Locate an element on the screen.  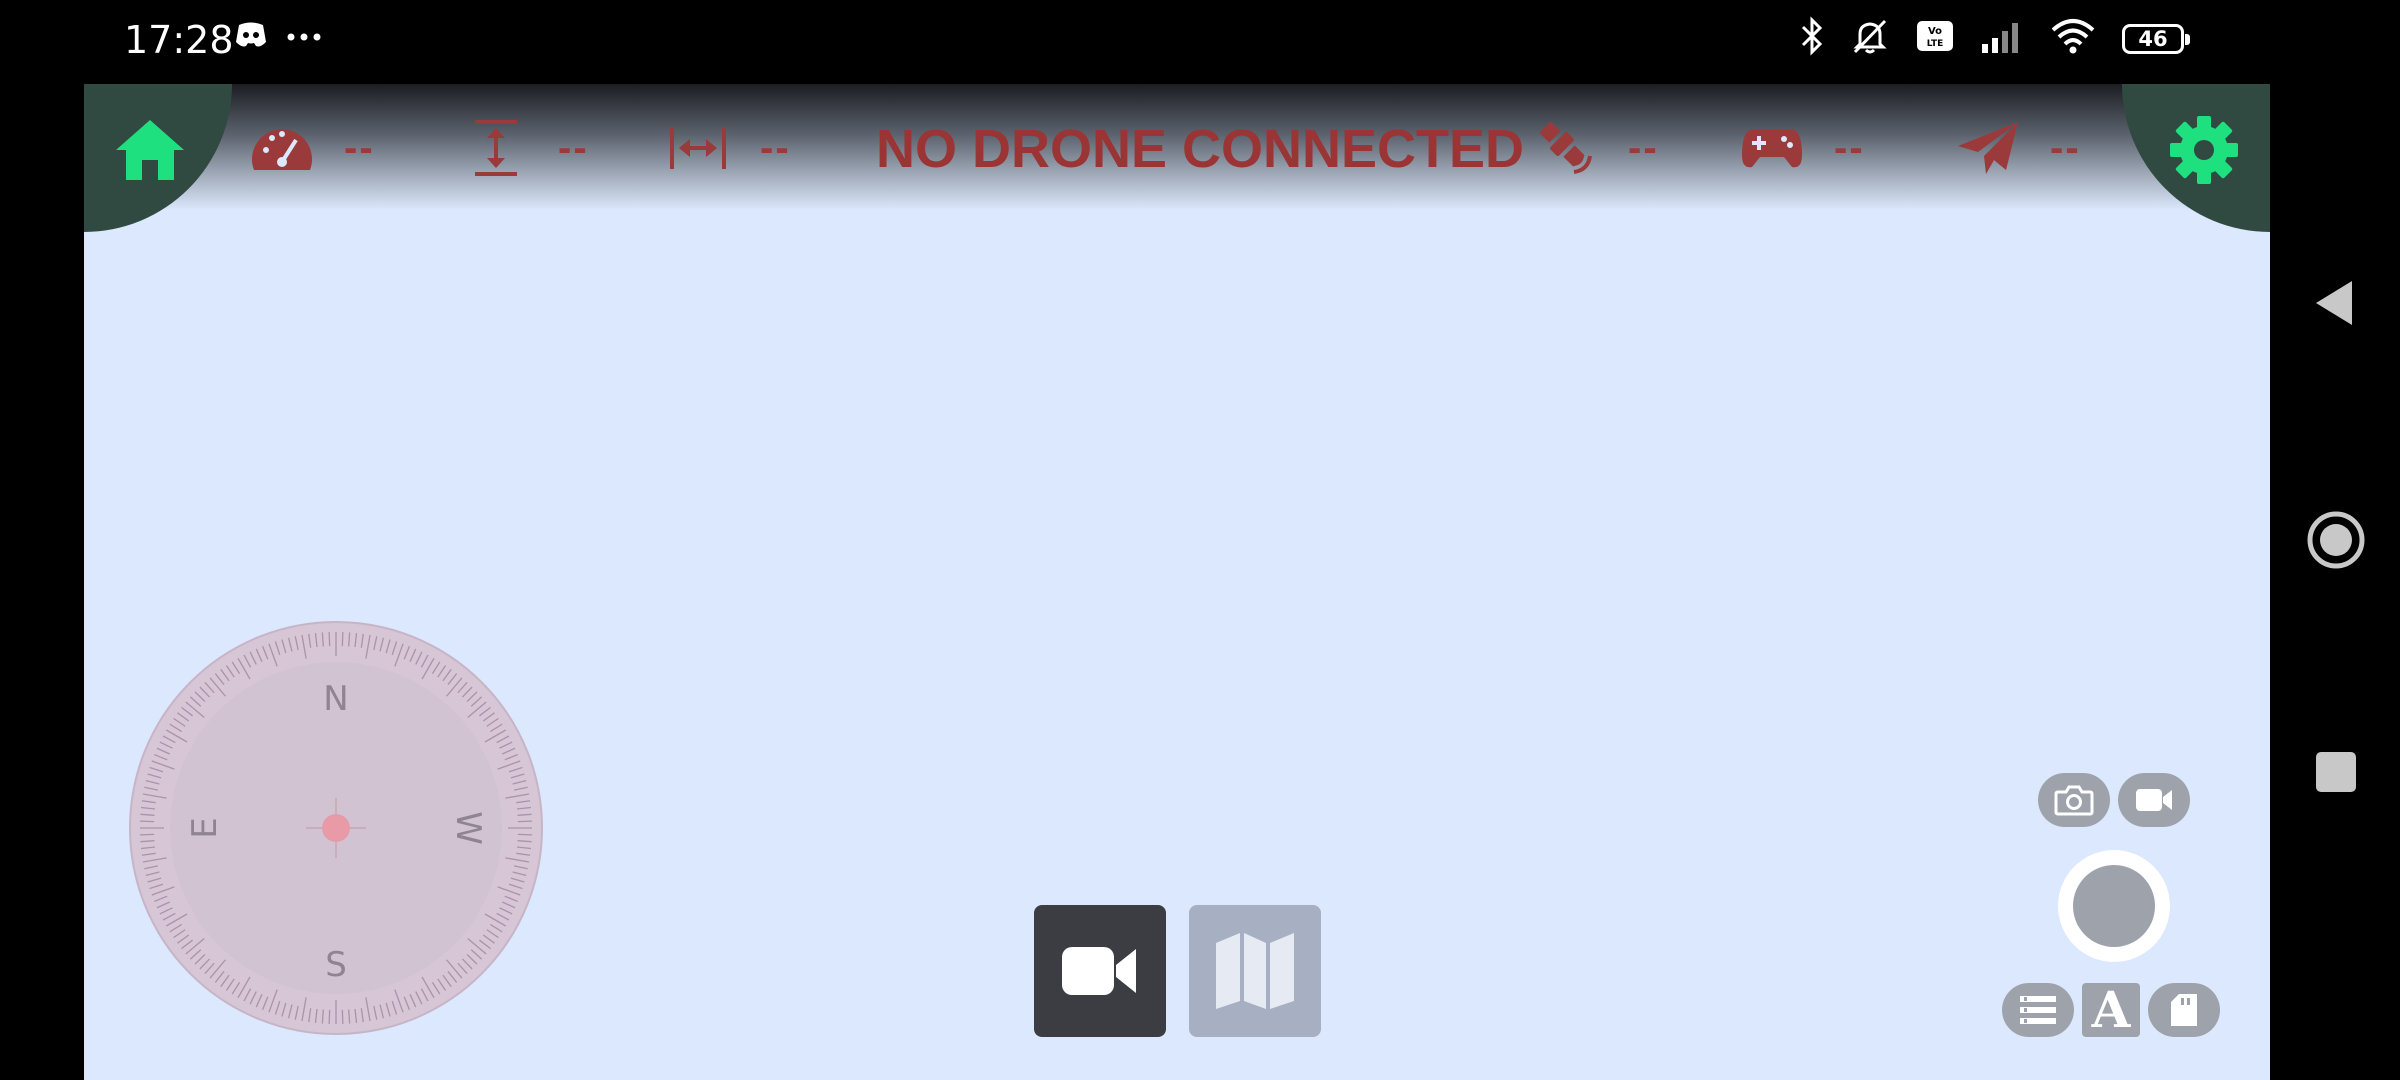
status-time: 17:28 is located at coordinates (179, 40).